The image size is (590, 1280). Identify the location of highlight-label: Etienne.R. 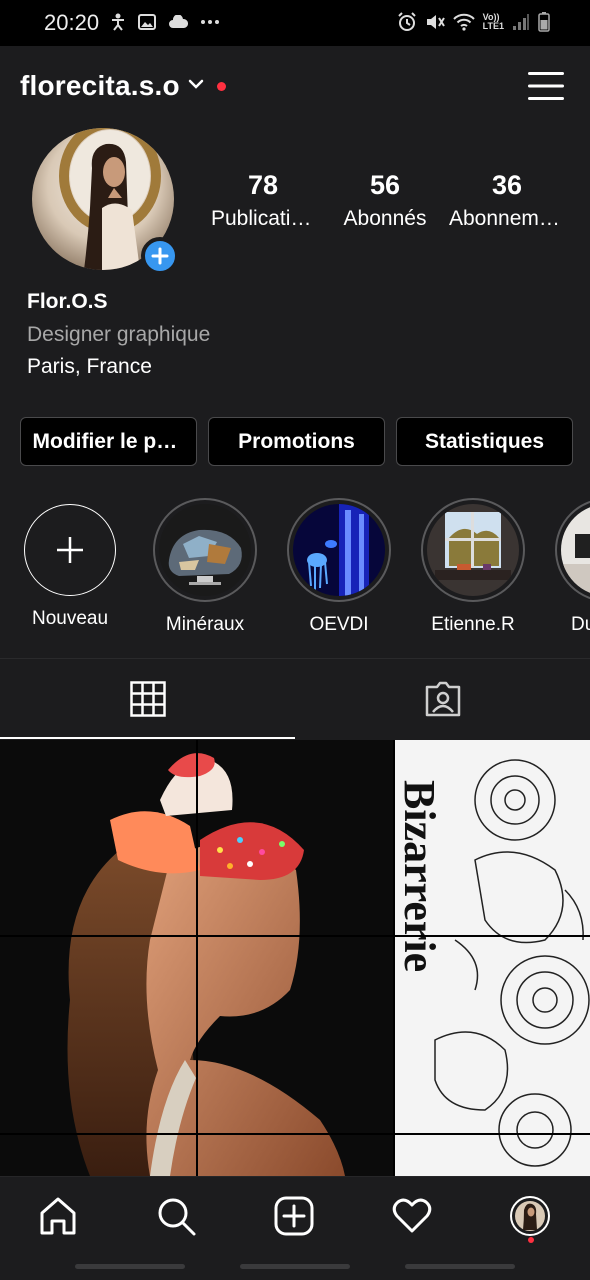
(473, 624).